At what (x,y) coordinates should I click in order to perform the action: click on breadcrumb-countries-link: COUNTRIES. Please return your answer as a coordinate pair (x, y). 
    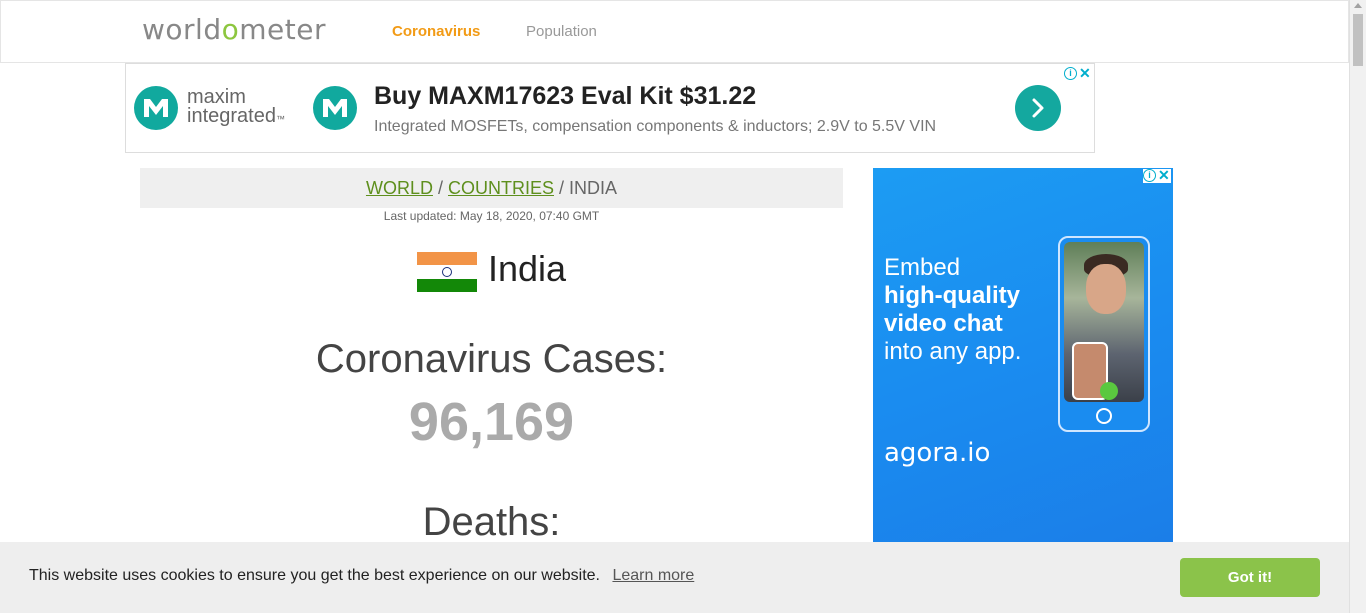
    Looking at the image, I should click on (501, 188).